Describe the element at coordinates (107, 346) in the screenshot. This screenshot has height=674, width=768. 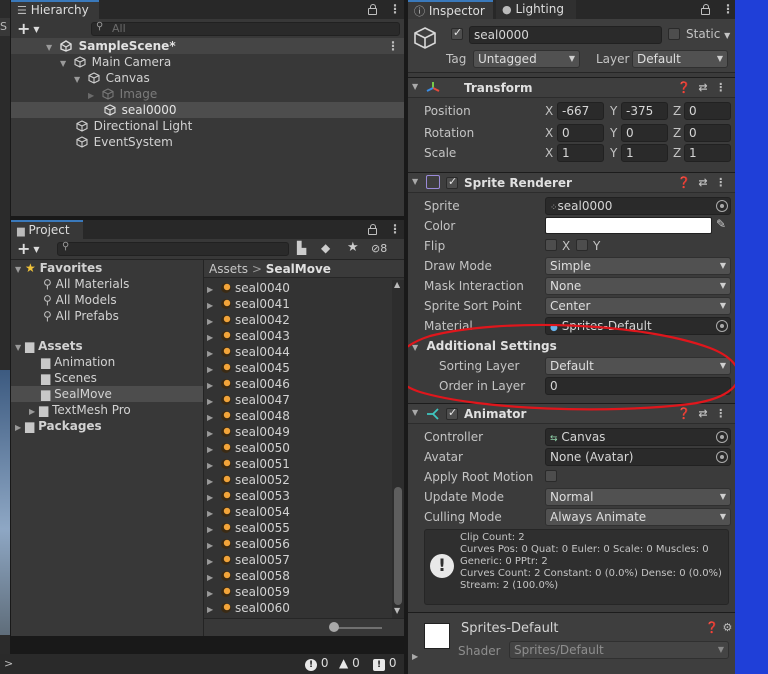
I see `tree-assets: ▼ ▆ Assets` at that location.